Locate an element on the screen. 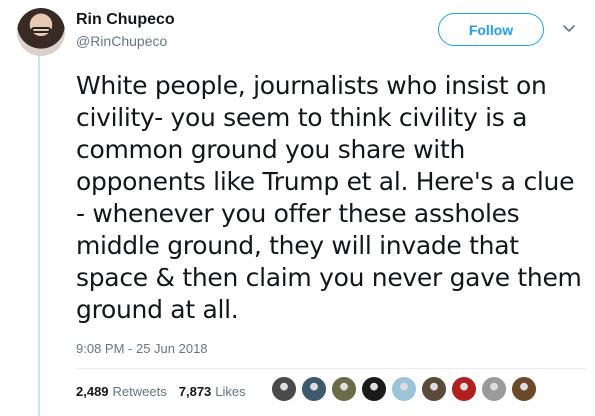 This screenshot has height=416, width=595. likes-count: 7,873 is located at coordinates (195, 391).